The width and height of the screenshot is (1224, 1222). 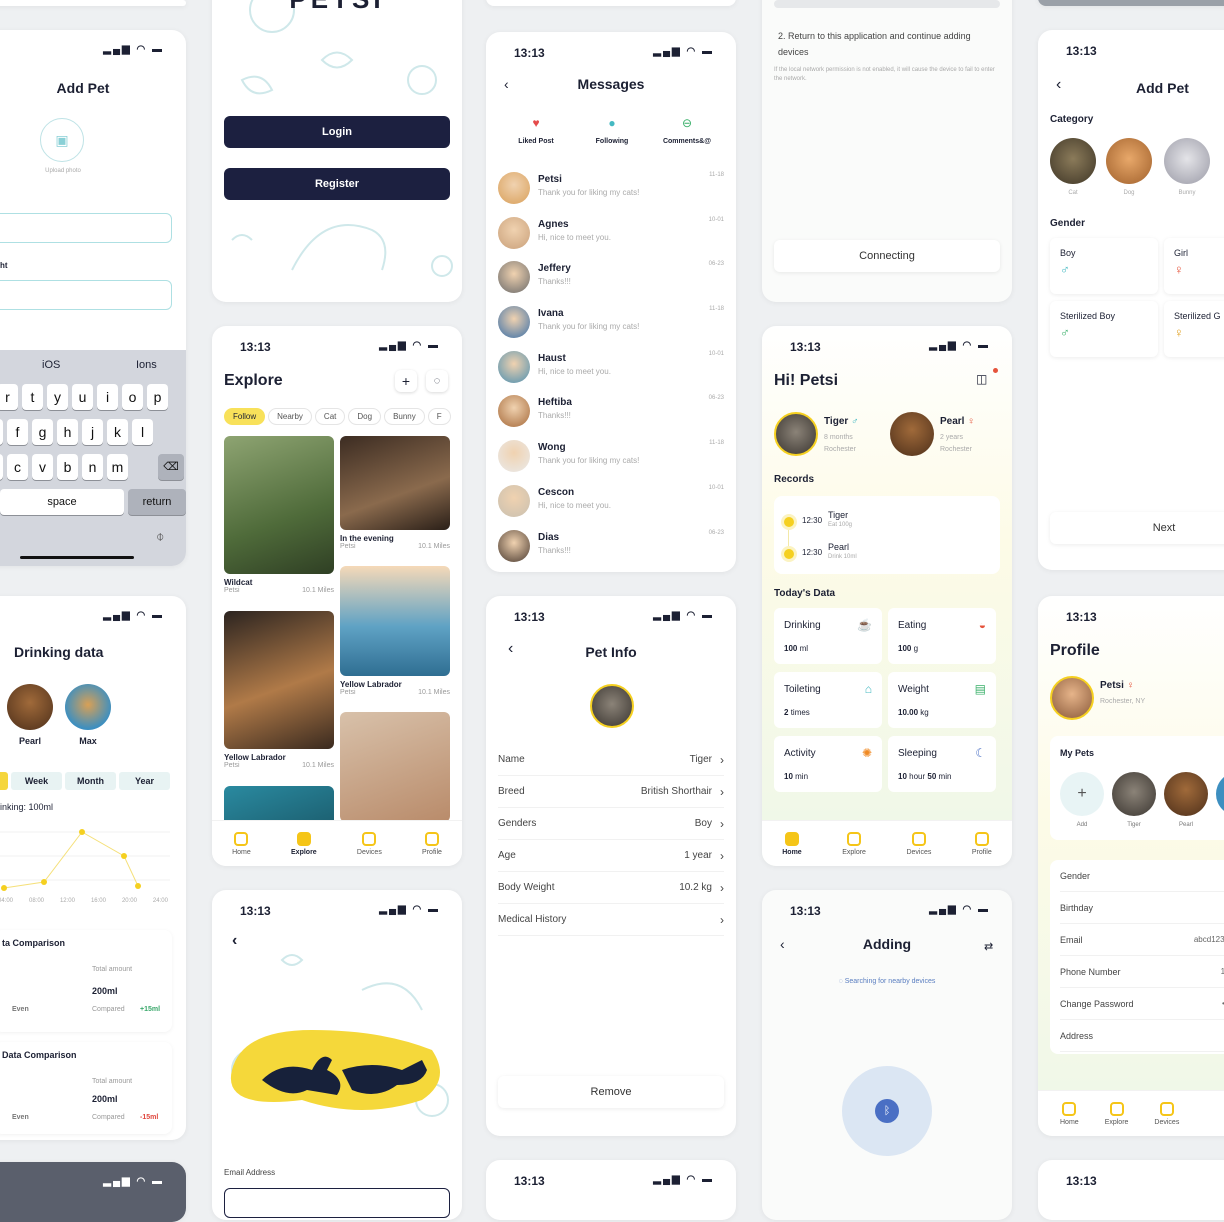 I want to click on delete-key: ⌫, so click(x=171, y=467).